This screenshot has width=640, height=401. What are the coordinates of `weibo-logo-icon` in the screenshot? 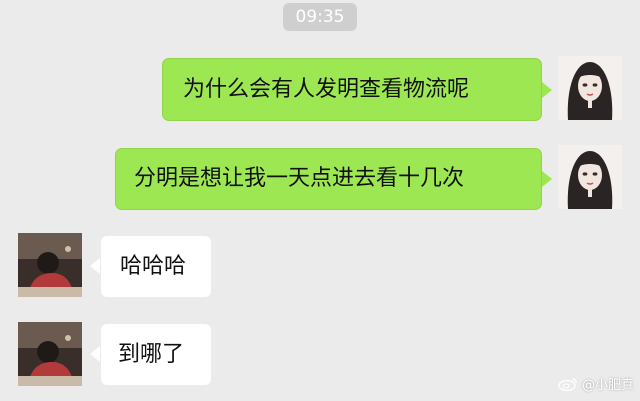 It's located at (568, 384).